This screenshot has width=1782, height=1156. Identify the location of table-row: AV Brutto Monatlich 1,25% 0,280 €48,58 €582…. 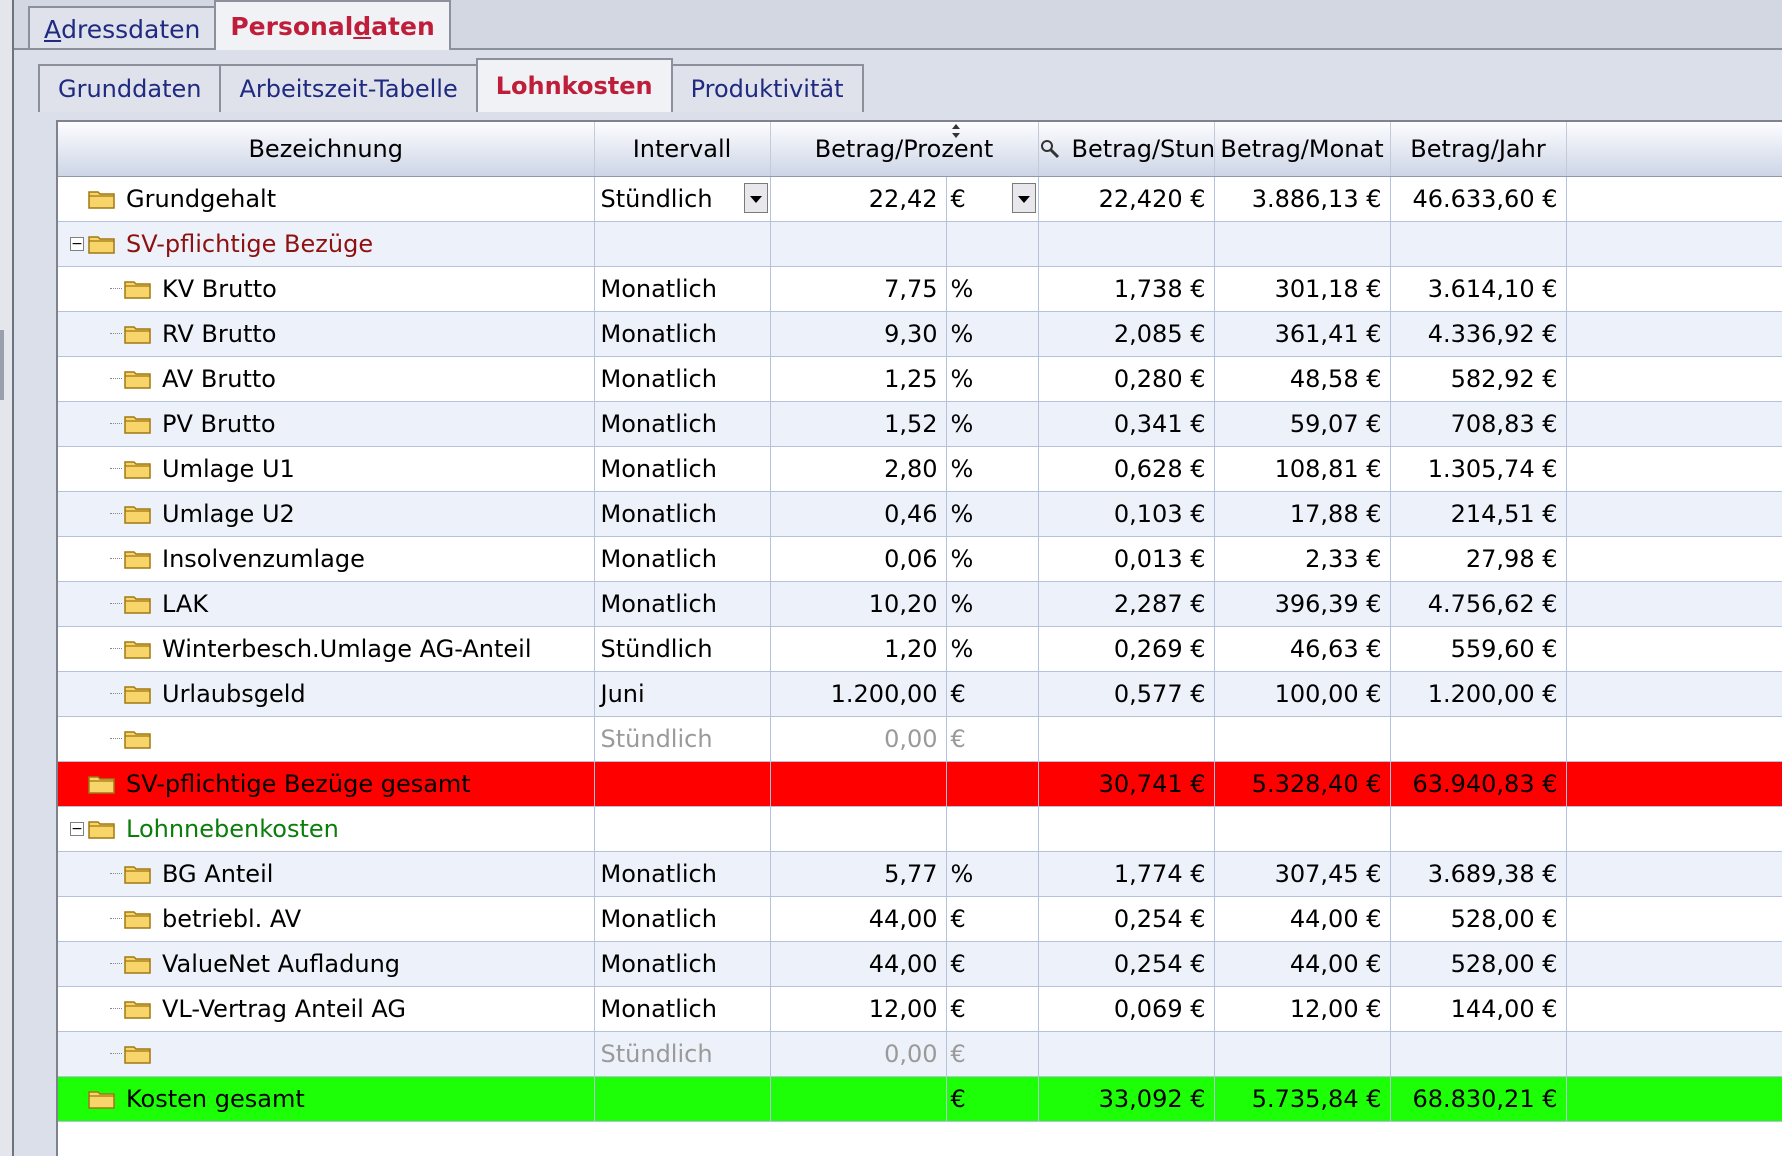
(920, 379).